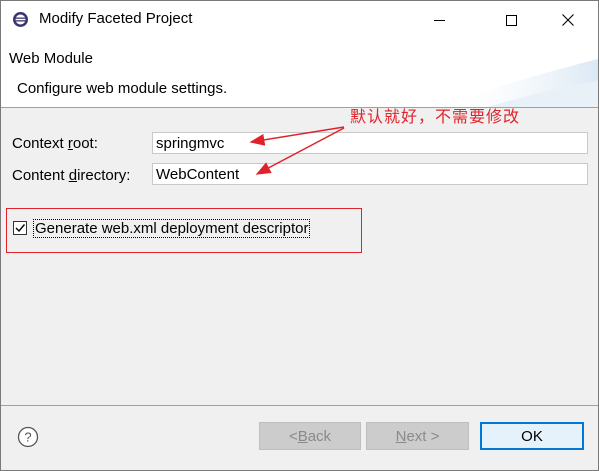 This screenshot has width=599, height=471. Describe the element at coordinates (310, 436) in the screenshot. I see `back-button: < Back` at that location.